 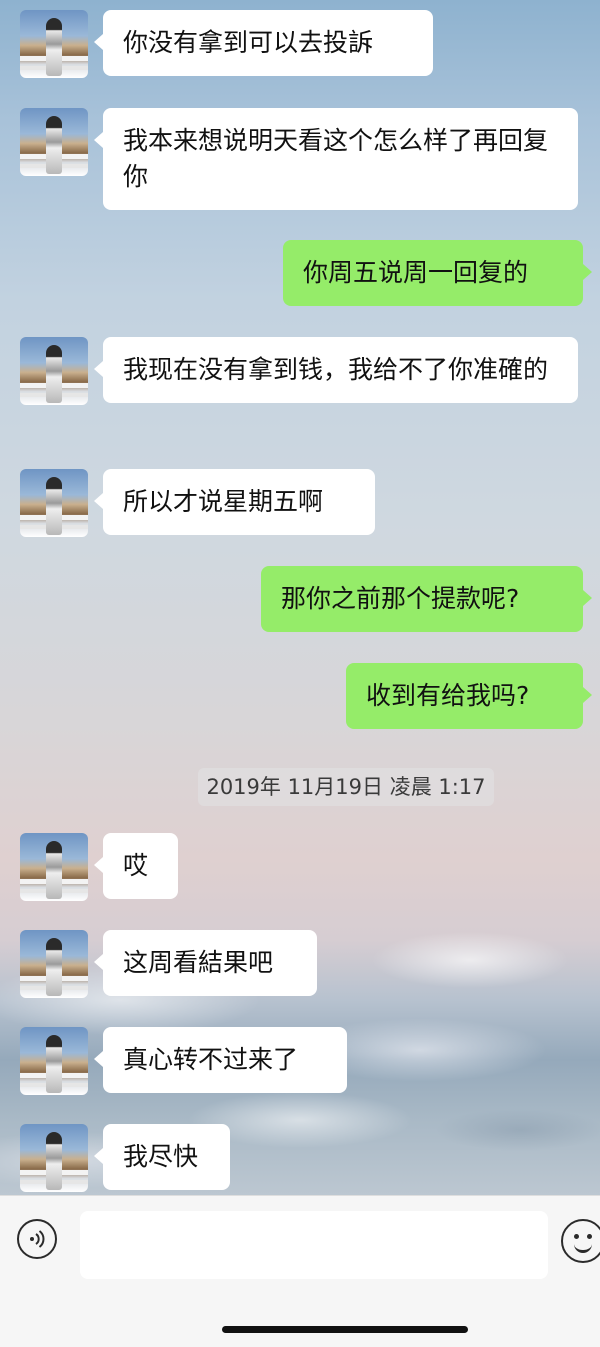 I want to click on chat-input-bar, so click(x=300, y=1271).